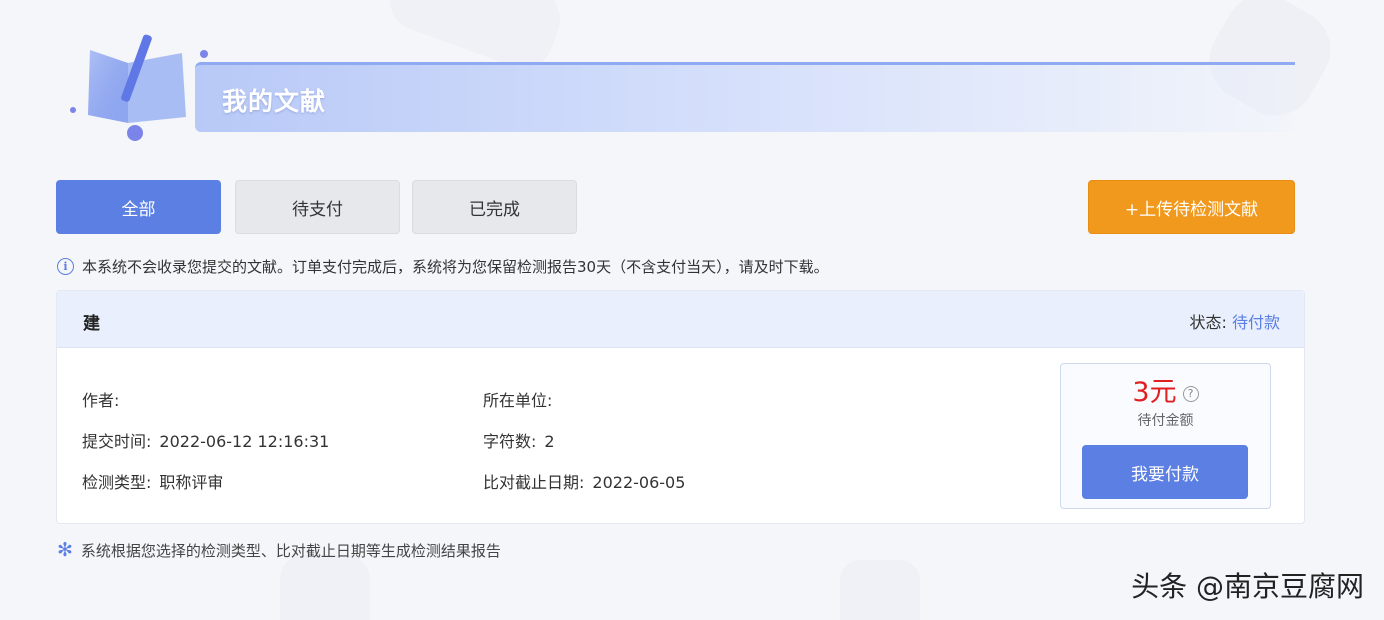  I want to click on author-label: 作者:, so click(101, 400).